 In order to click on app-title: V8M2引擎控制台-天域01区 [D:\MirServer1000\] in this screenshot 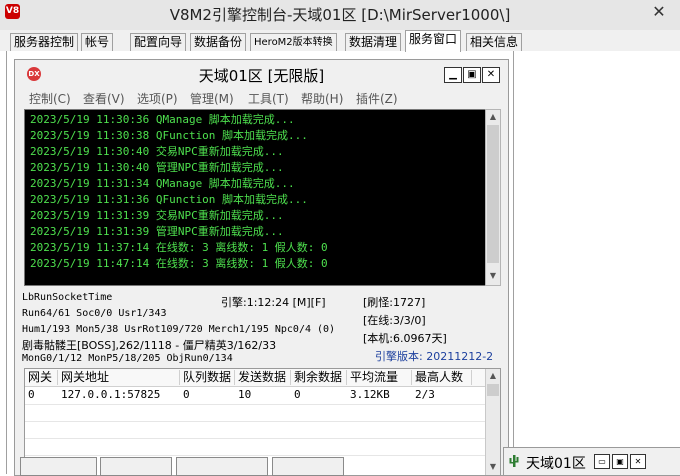, I will do `click(340, 15)`.